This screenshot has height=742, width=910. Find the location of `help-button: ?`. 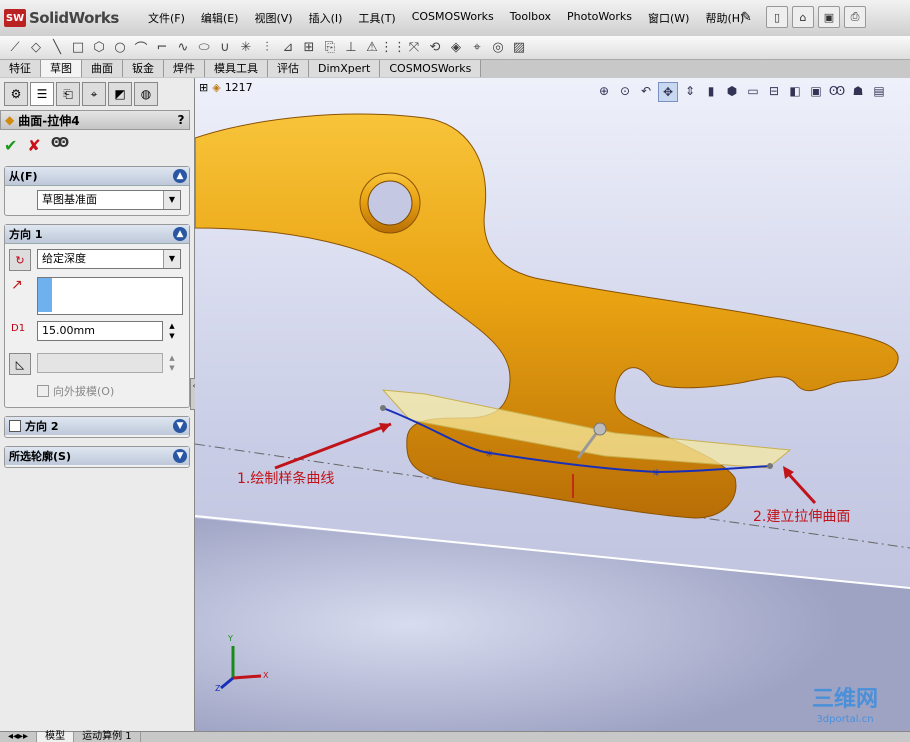

help-button: ? is located at coordinates (181, 120).